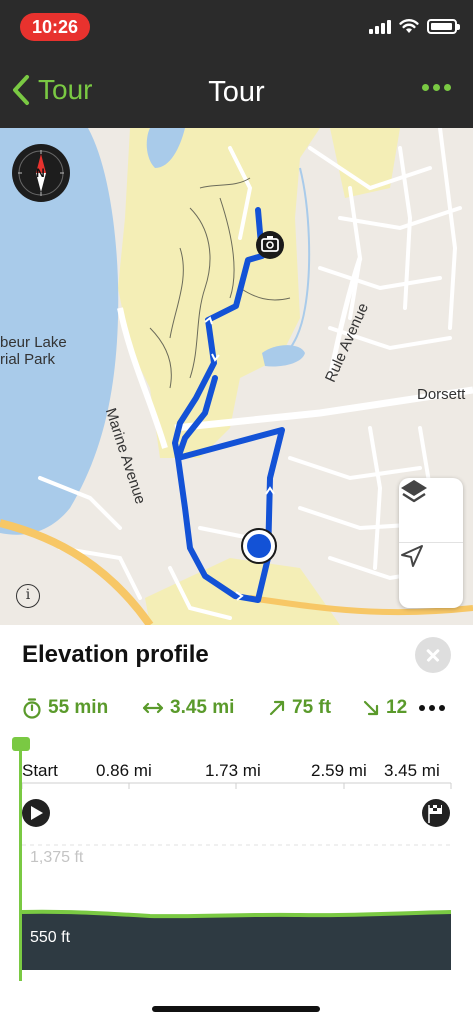 The image size is (473, 1025). What do you see at coordinates (78, 707) in the screenshot?
I see `stat-duration-value: 55 min` at bounding box center [78, 707].